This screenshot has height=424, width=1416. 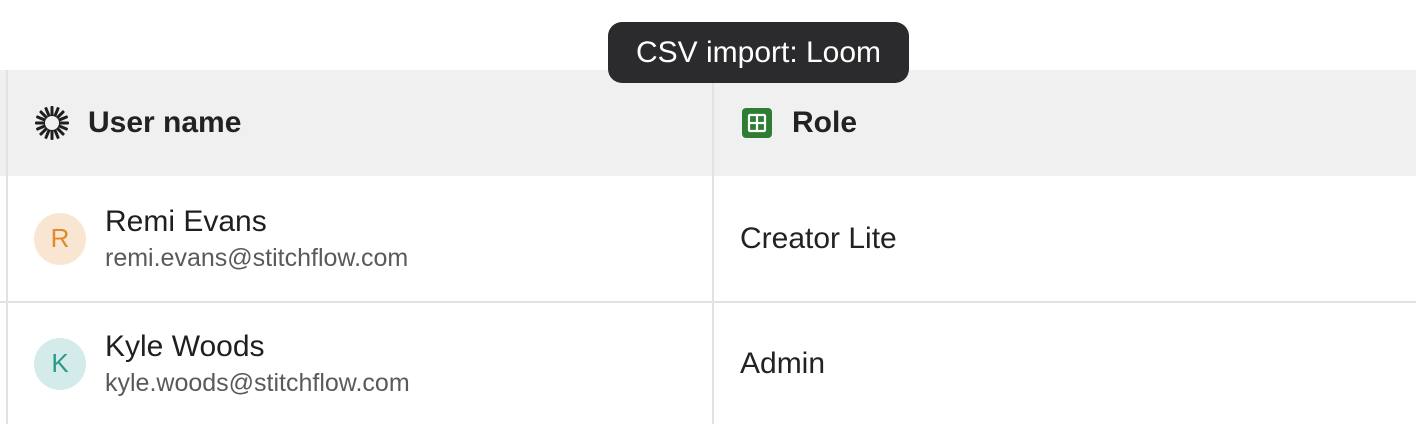 What do you see at coordinates (186, 221) in the screenshot?
I see `user-name: Remi Evans` at bounding box center [186, 221].